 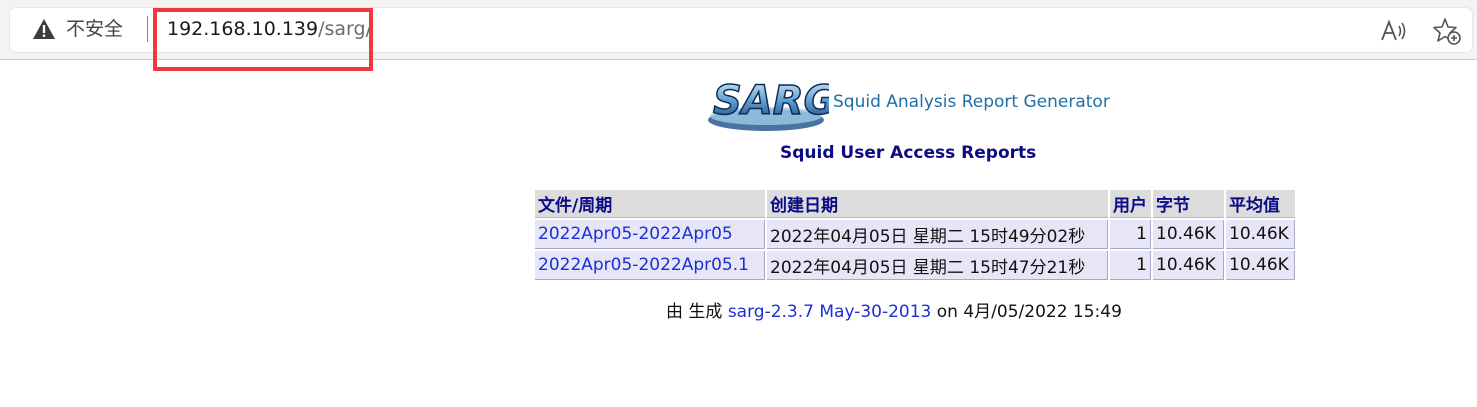 What do you see at coordinates (94, 29) in the screenshot?
I see `security-label: 不安全` at bounding box center [94, 29].